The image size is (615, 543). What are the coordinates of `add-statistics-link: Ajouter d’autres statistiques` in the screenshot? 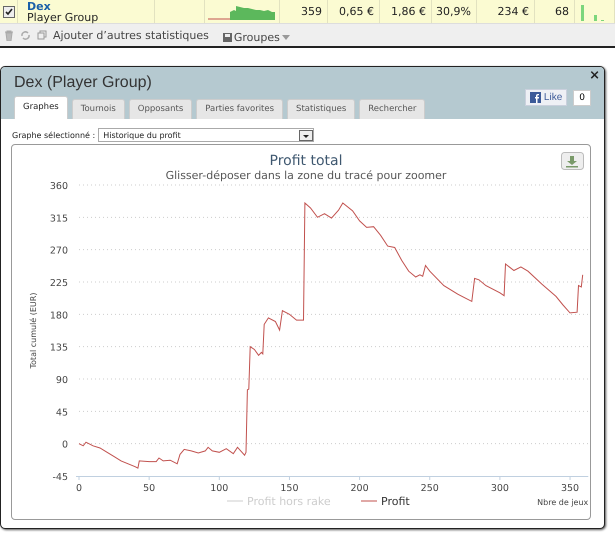 It's located at (131, 35).